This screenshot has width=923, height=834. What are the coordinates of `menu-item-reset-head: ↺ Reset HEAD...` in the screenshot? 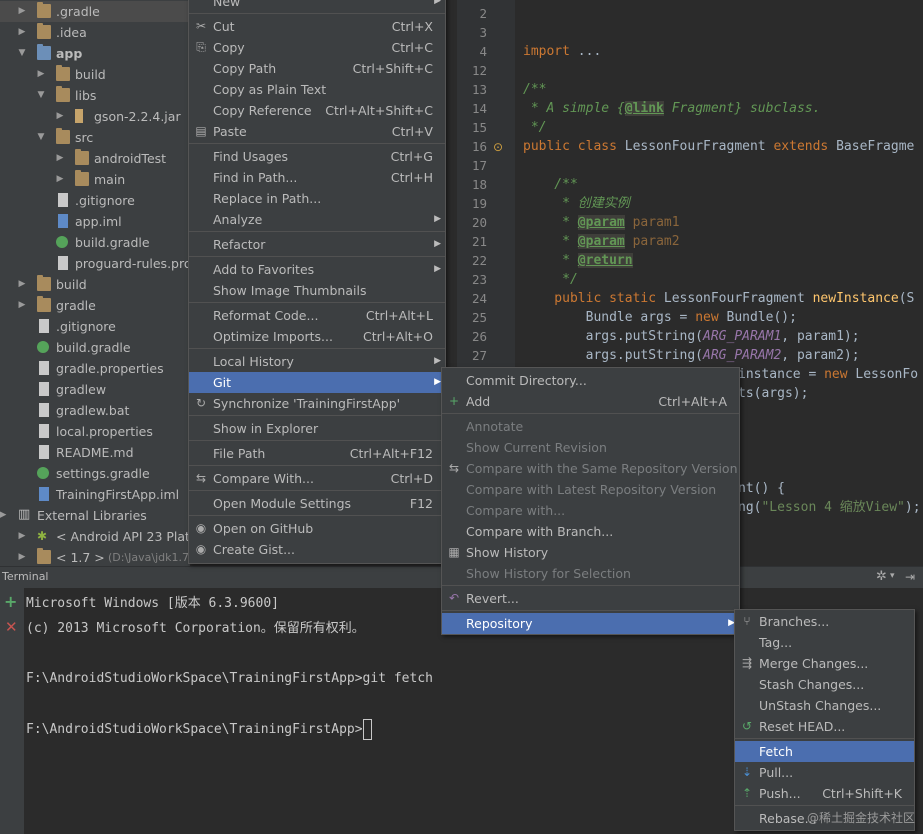 It's located at (824, 726).